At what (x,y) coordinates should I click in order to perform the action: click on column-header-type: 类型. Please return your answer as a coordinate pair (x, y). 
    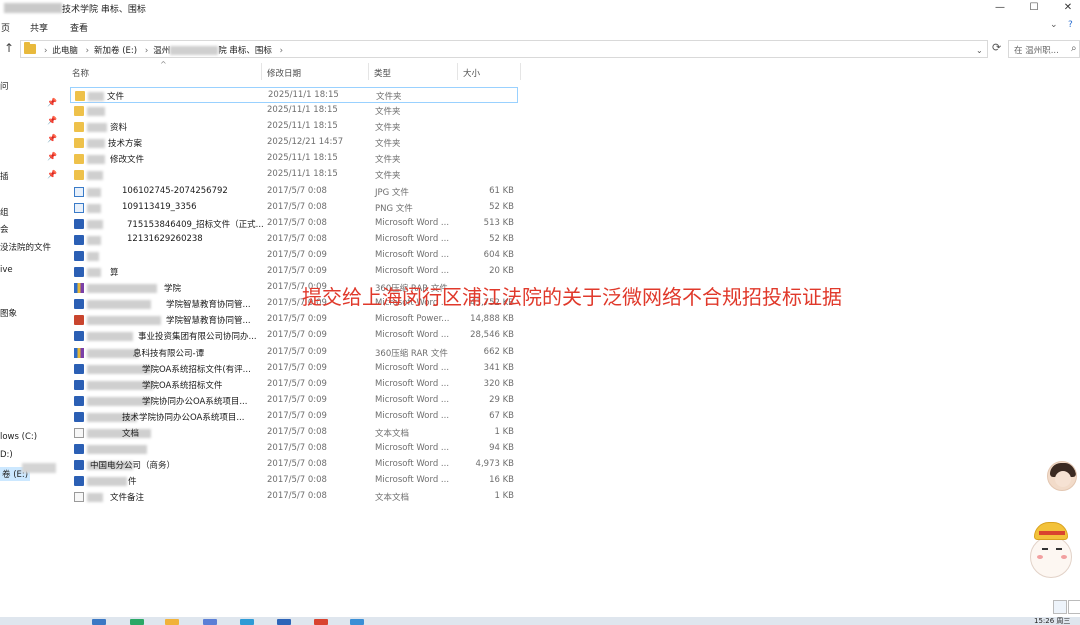
    Looking at the image, I should click on (382, 73).